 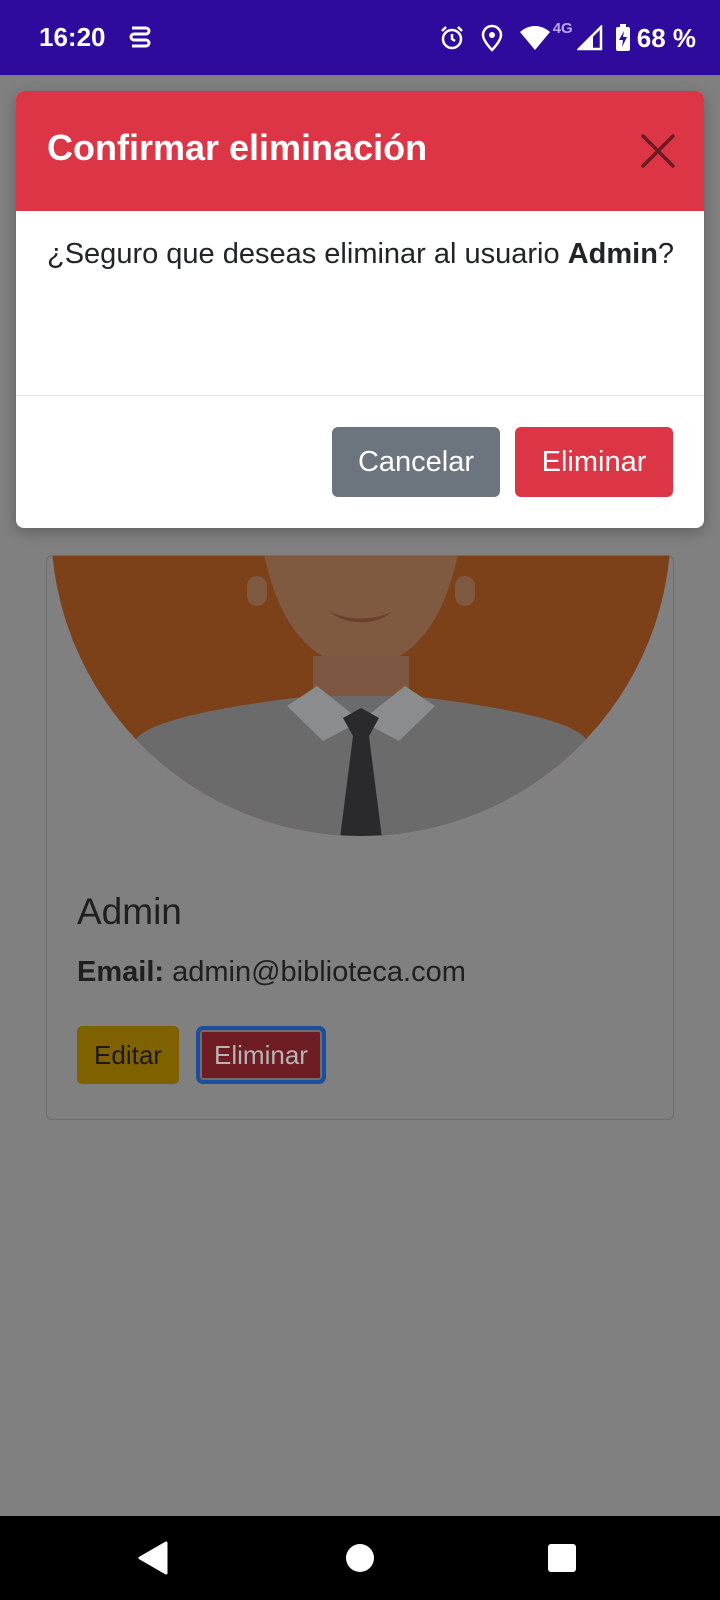 What do you see at coordinates (594, 462) in the screenshot?
I see `confirm-delete-button: Eliminar` at bounding box center [594, 462].